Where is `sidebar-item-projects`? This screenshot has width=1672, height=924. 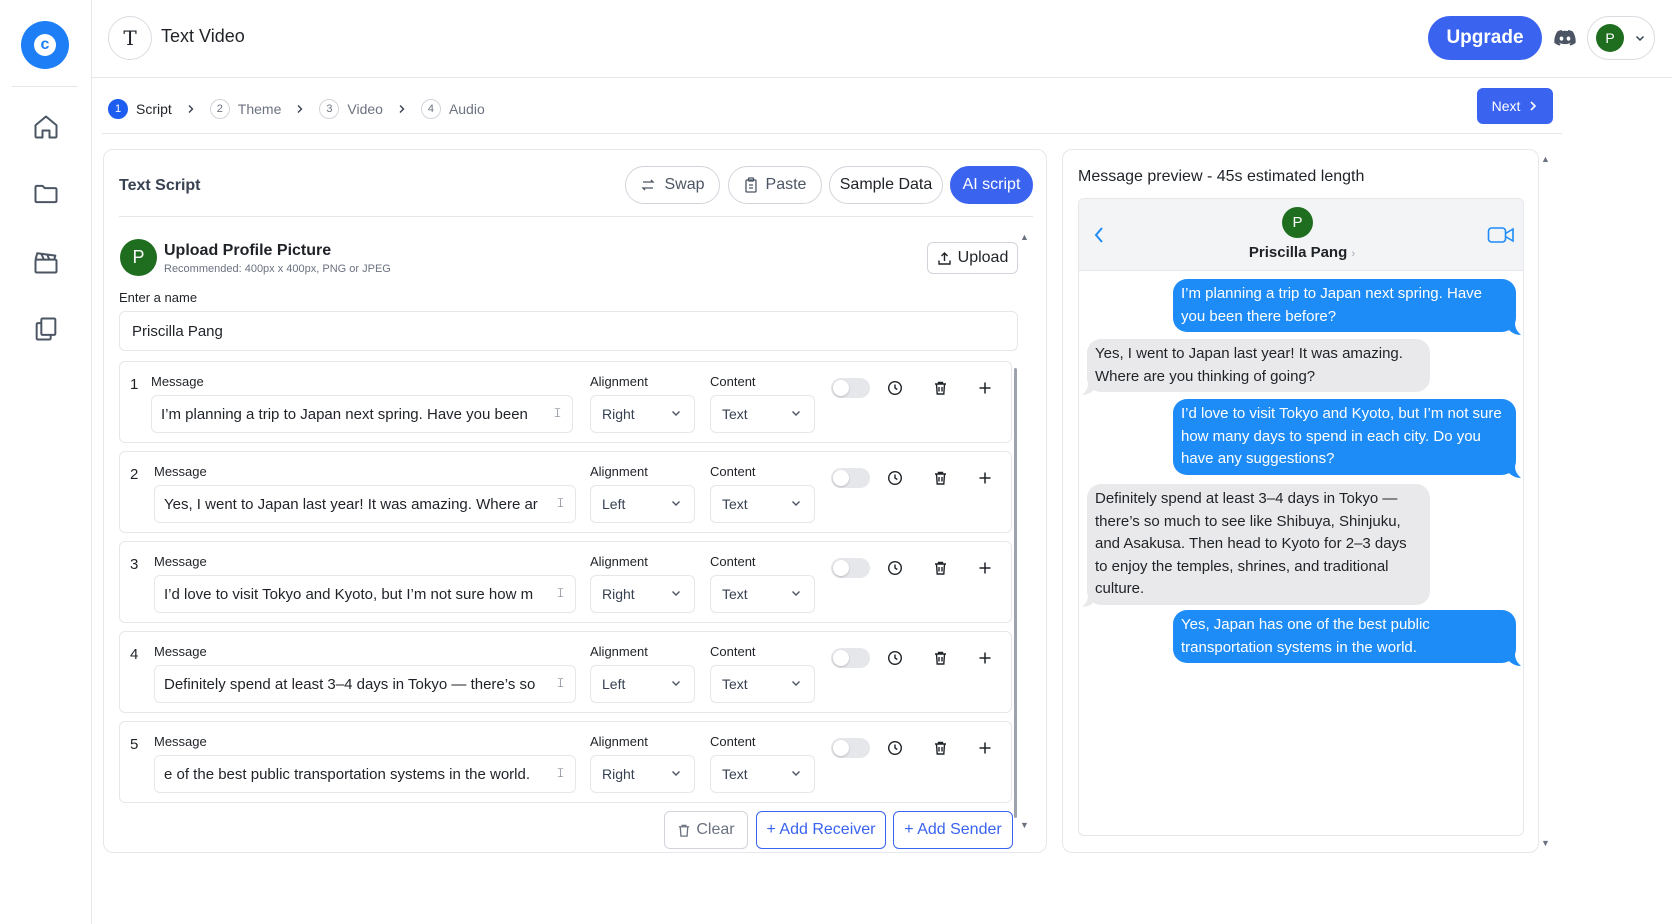
sidebar-item-projects is located at coordinates (46, 194).